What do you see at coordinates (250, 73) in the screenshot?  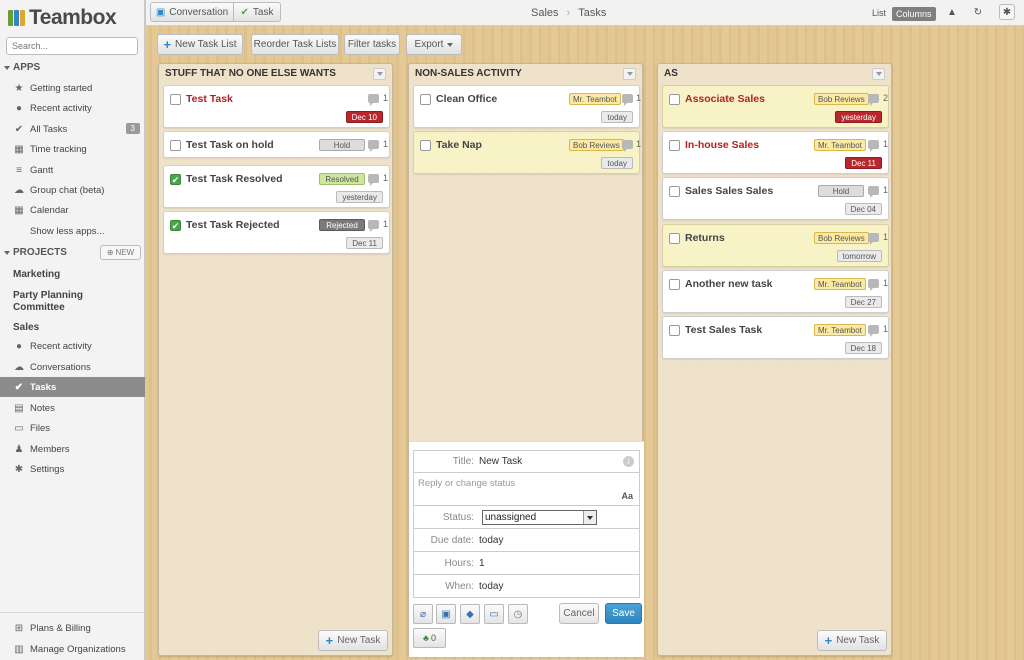 I see `task-list-title: STUFF THAT NO ONE ELSE WANTS` at bounding box center [250, 73].